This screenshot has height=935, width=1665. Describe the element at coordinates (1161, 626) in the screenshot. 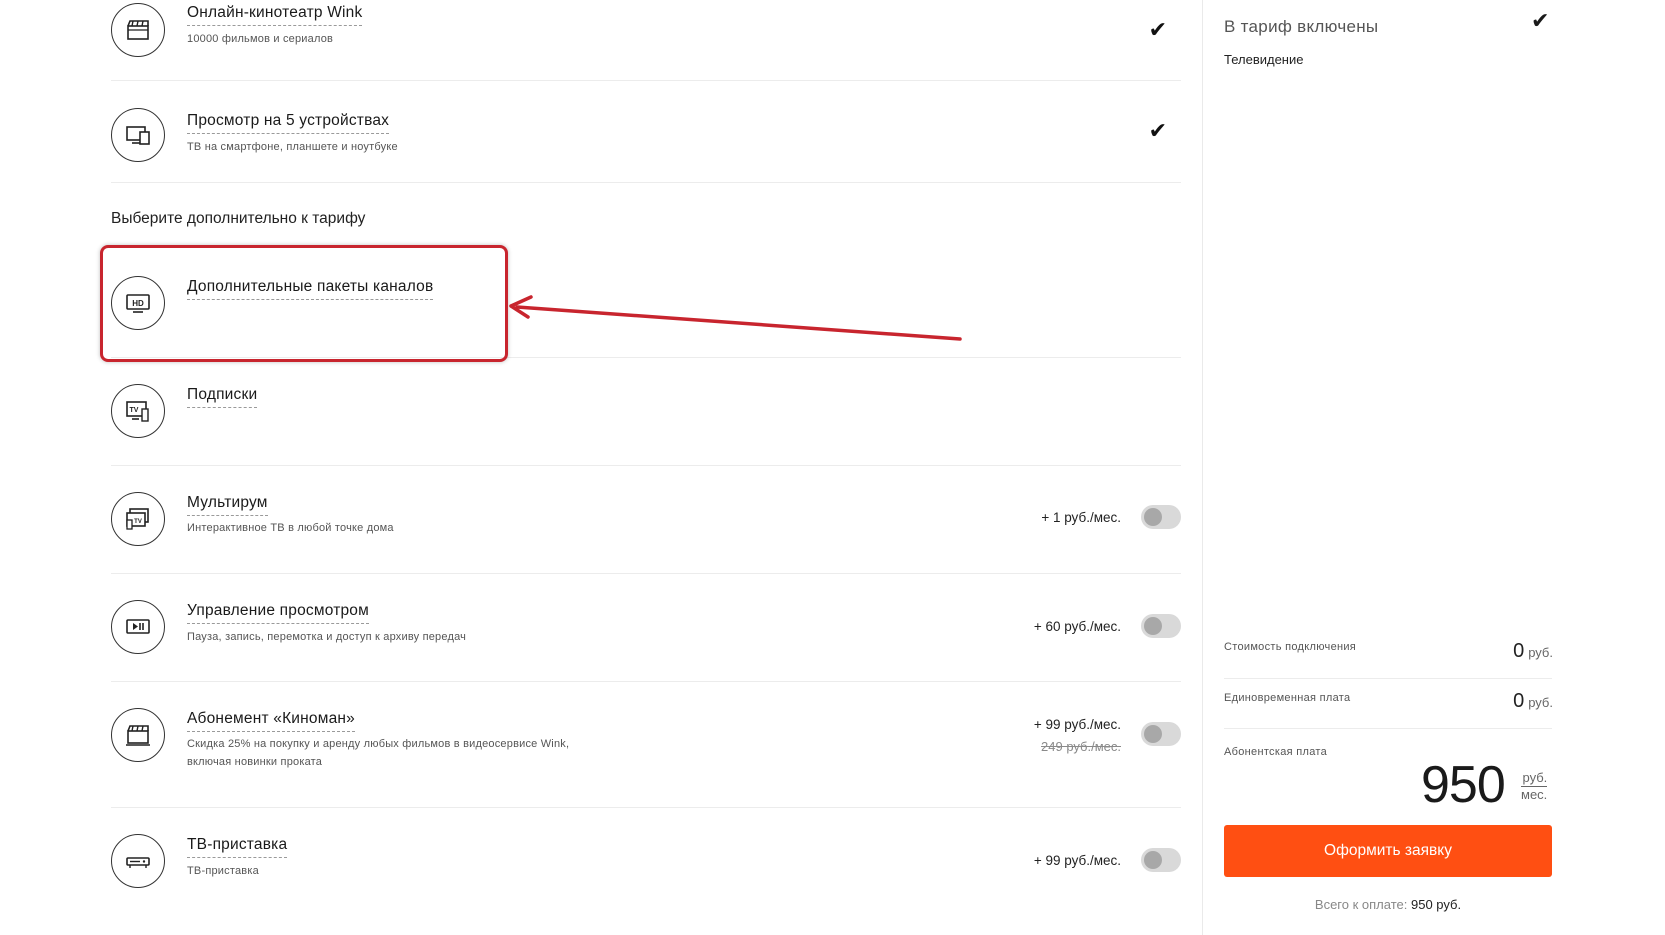

I see `playback-control-toggle` at that location.